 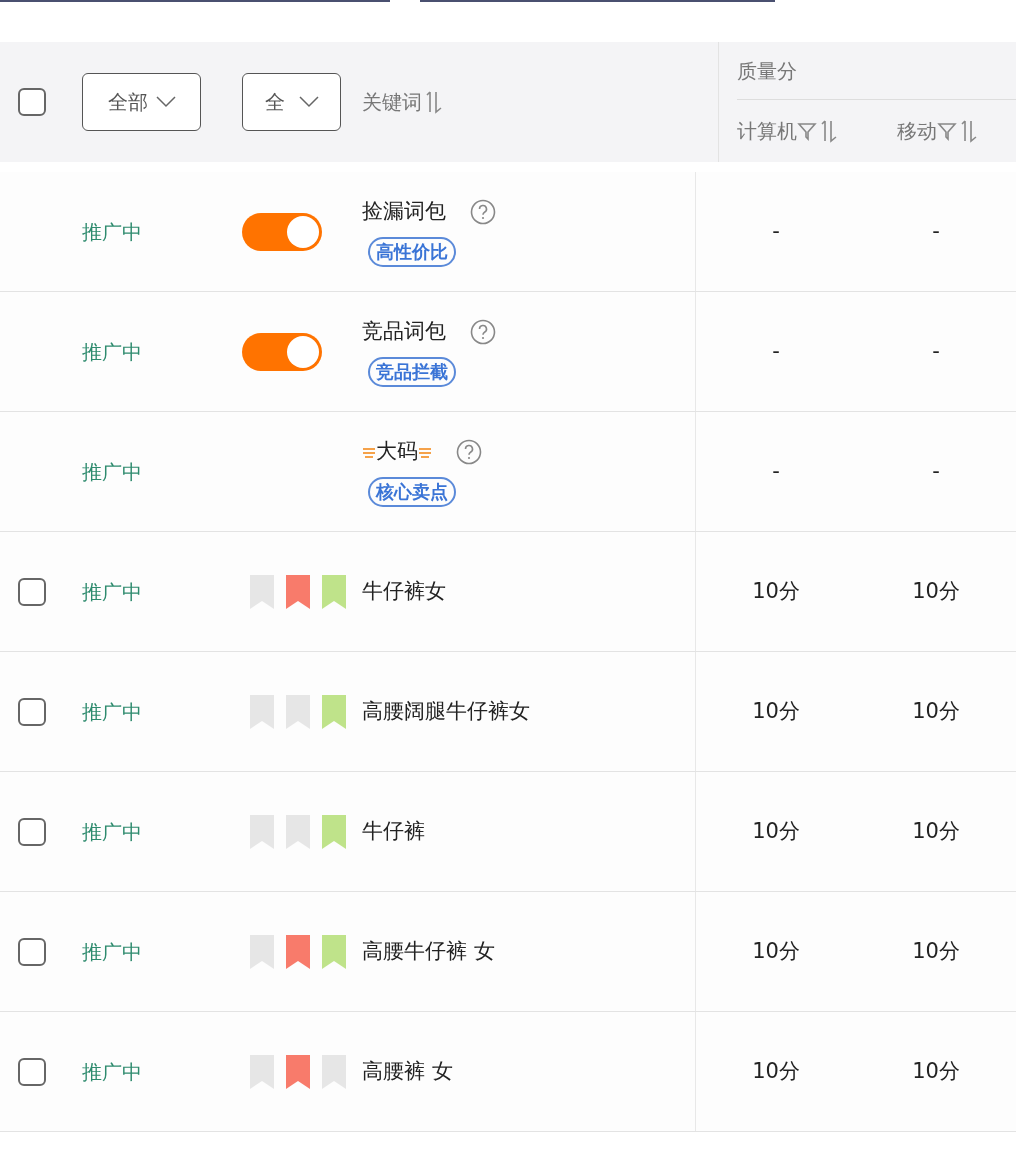 I want to click on status-dropdown: 全部, so click(x=141, y=102).